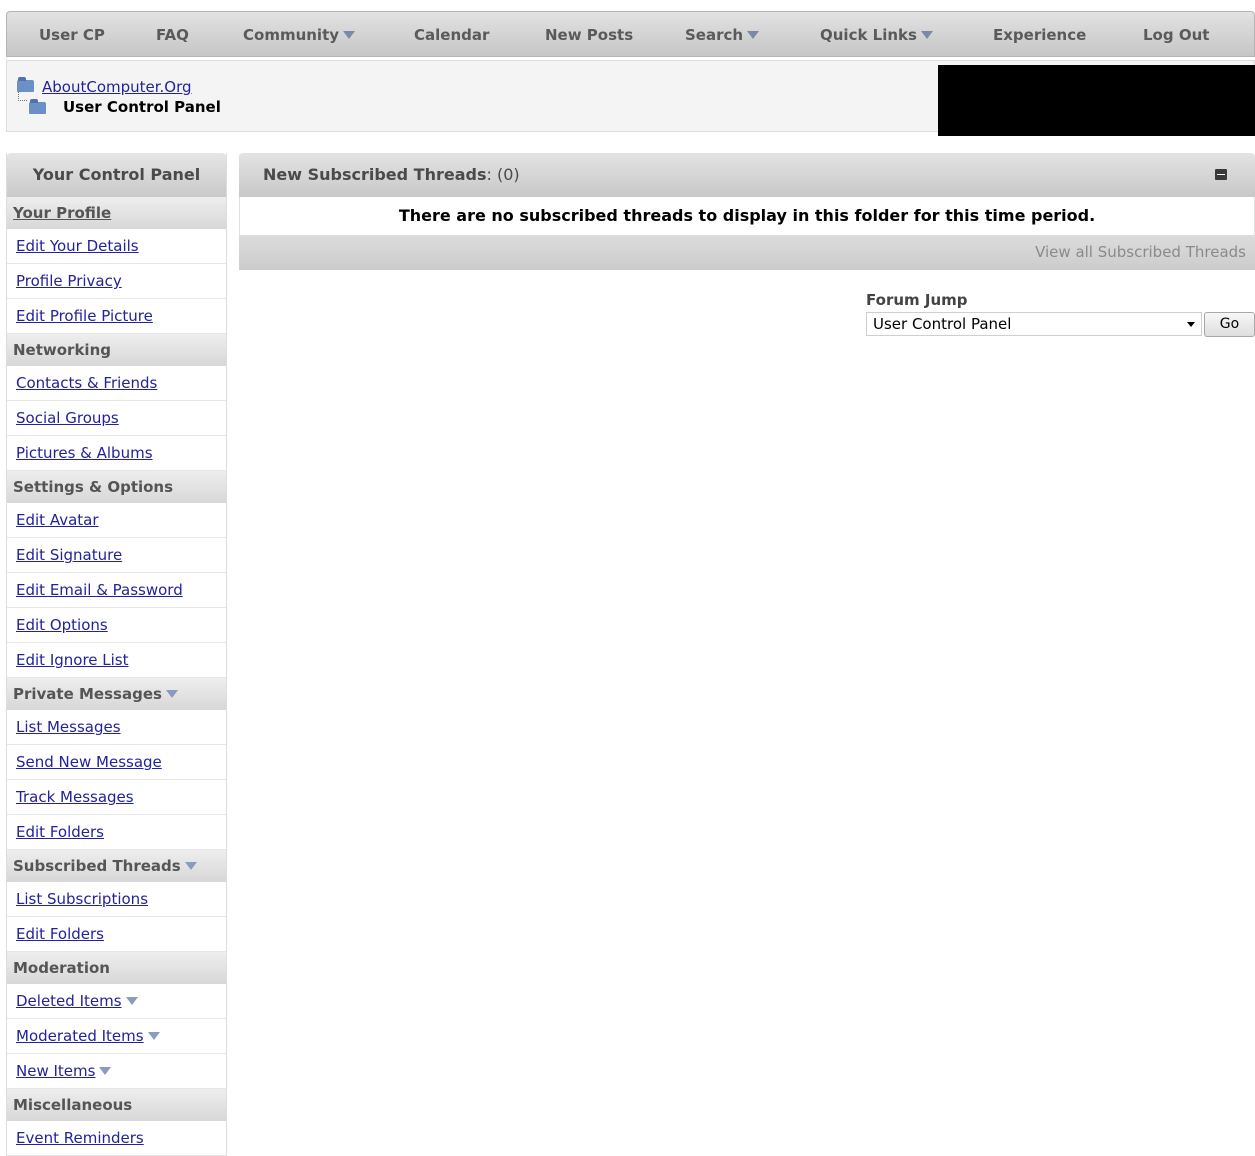 Image resolution: width=1255 pixels, height=1156 pixels. Describe the element at coordinates (61, 968) in the screenshot. I see `sidebar-heading-label: Moderation` at that location.